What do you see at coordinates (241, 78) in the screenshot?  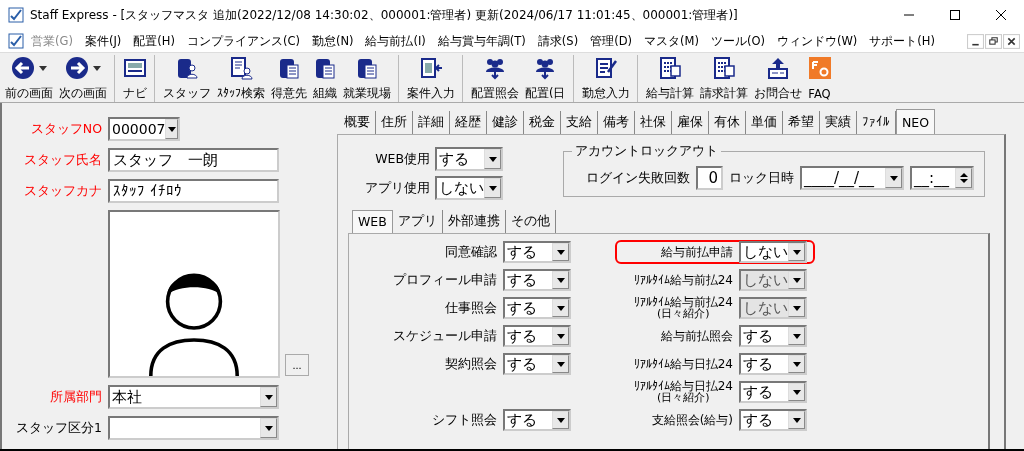 I see `toolbar-button: ｽﾀｯﾌ検索` at bounding box center [241, 78].